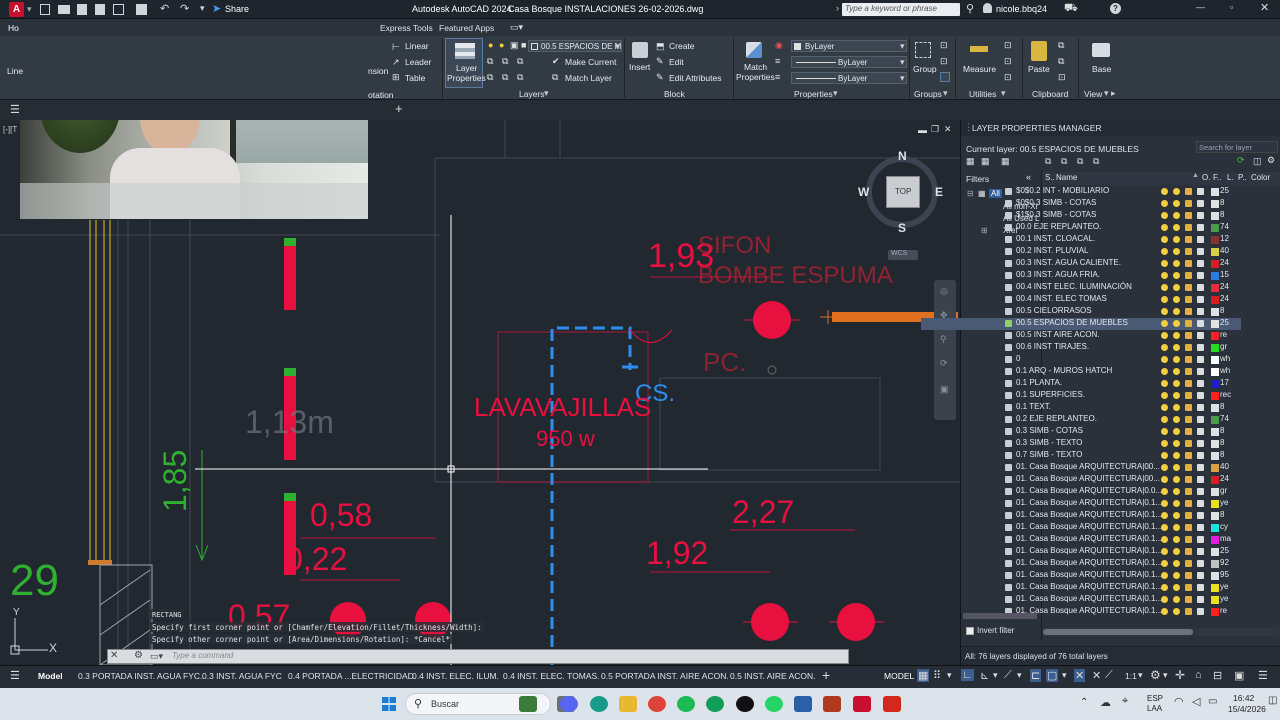 This screenshot has height=720, width=1280. What do you see at coordinates (1066, 177) in the screenshot?
I see `header-name: Name` at bounding box center [1066, 177].